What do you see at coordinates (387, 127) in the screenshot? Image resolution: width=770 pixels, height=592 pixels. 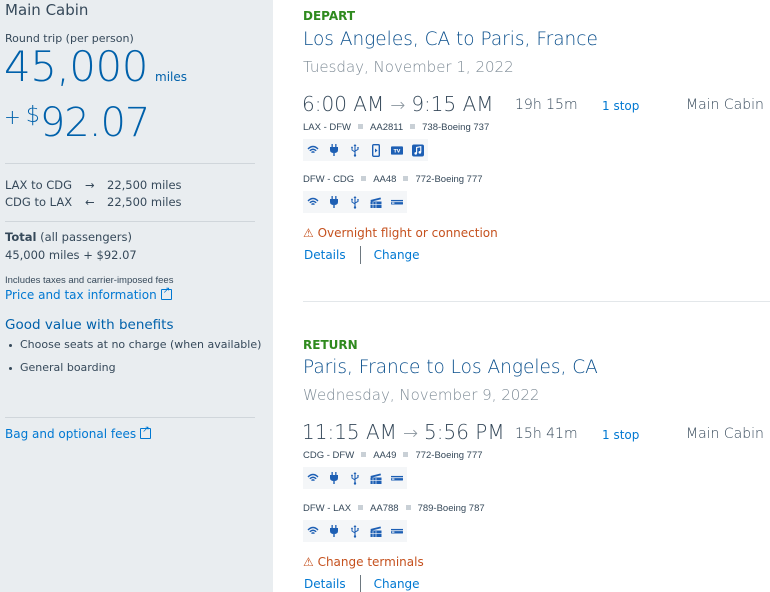 I see `flight-number: AA2811` at bounding box center [387, 127].